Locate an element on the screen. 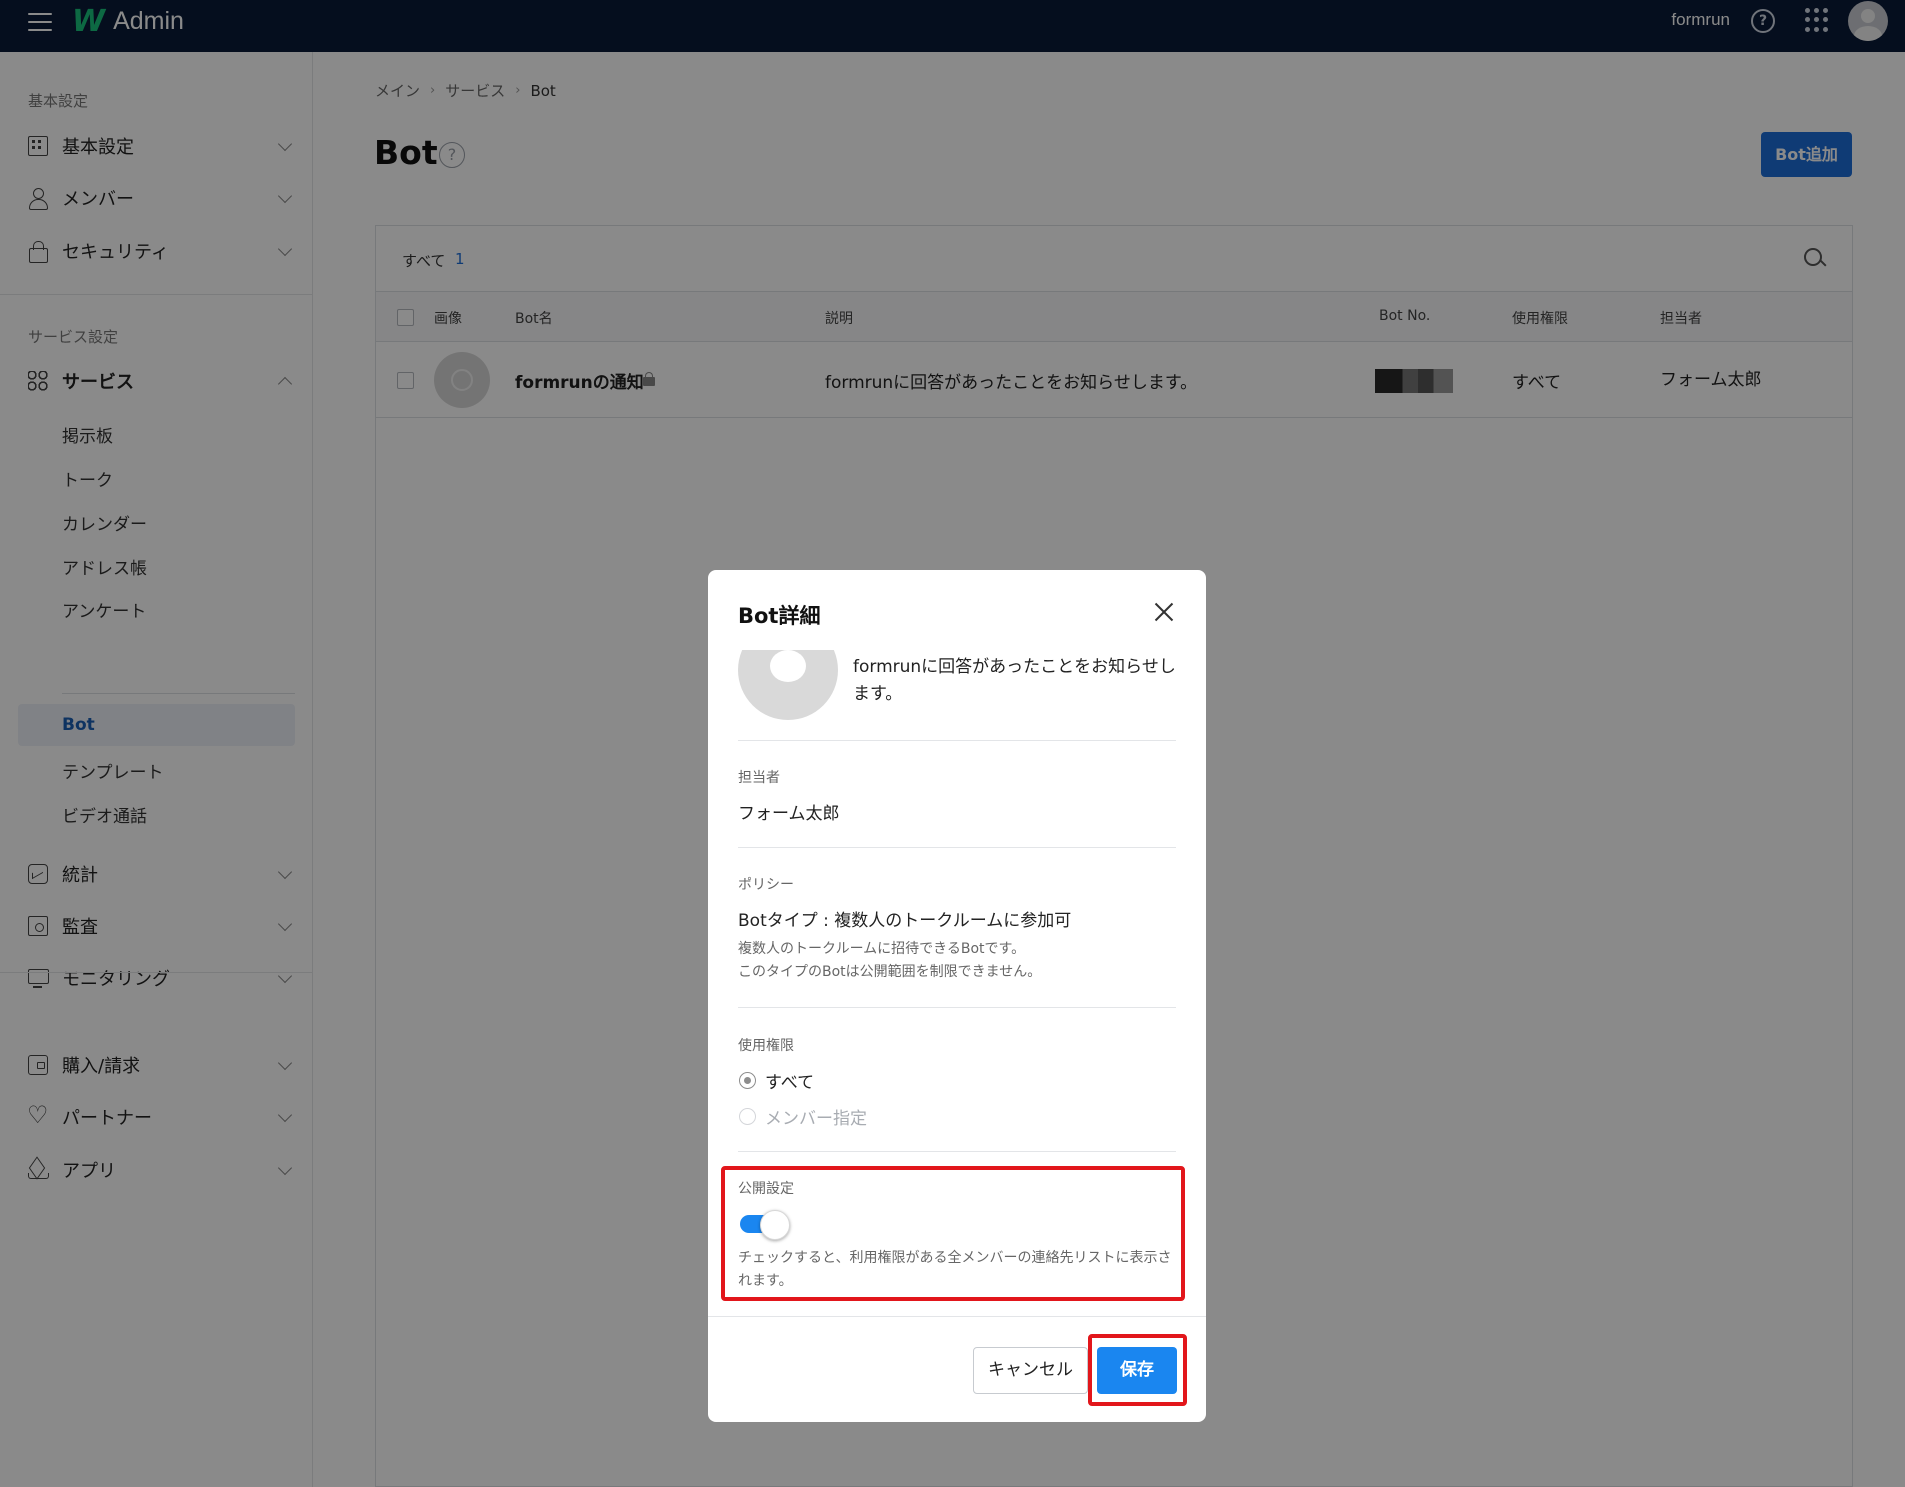  policy-help-line: このタイプのBotは公開範囲を制限できません。 is located at coordinates (890, 972).